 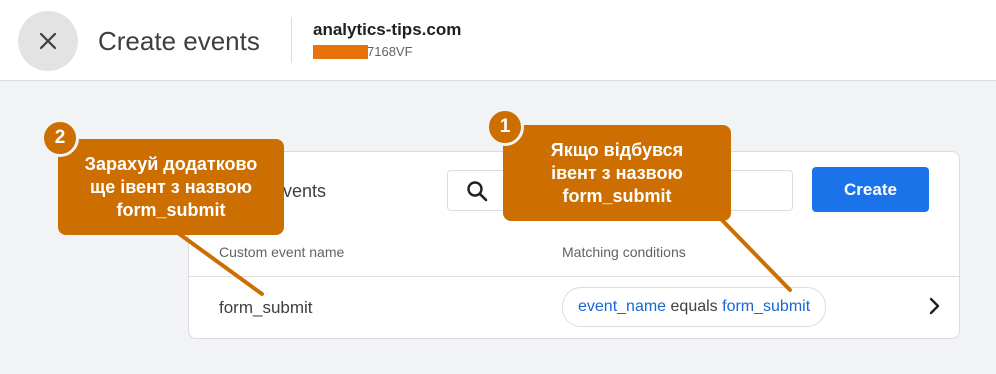 I want to click on annotation-1-connector, so click(x=754, y=253).